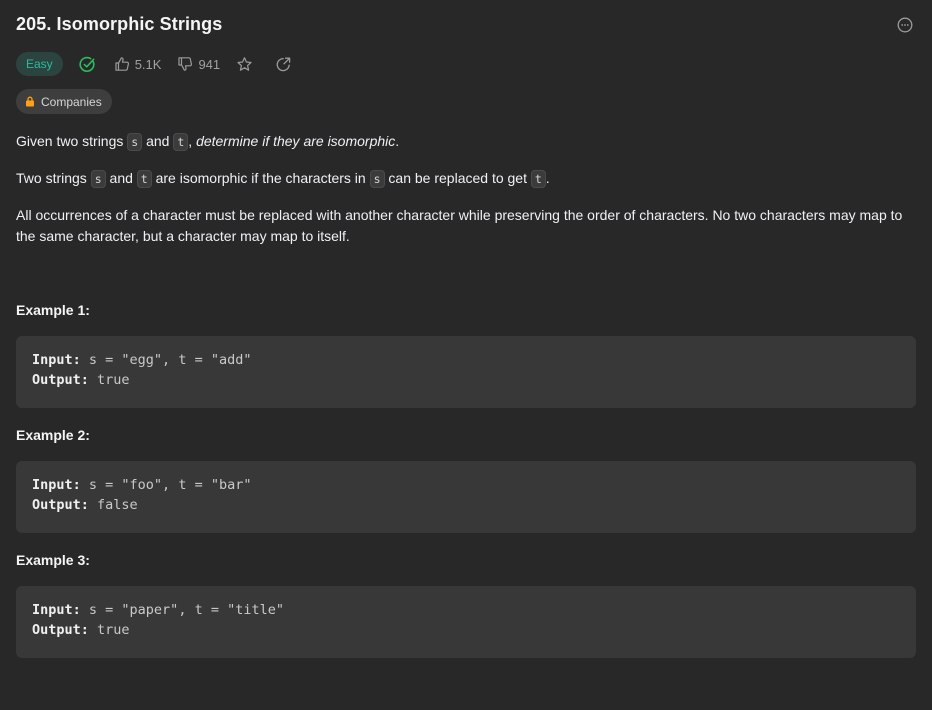  Describe the element at coordinates (122, 64) in the screenshot. I see `thumbs-up-icon` at that location.